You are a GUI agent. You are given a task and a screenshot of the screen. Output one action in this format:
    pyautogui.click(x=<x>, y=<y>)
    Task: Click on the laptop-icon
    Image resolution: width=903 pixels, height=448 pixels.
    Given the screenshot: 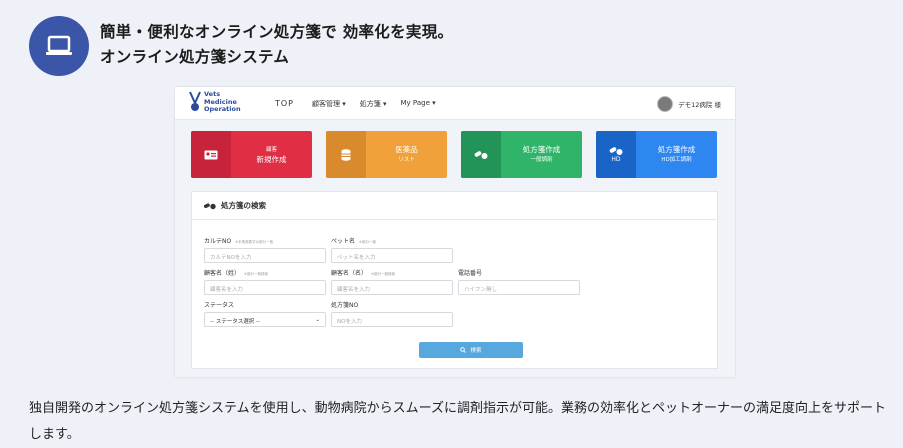 What is the action you would take?
    pyautogui.click(x=59, y=46)
    